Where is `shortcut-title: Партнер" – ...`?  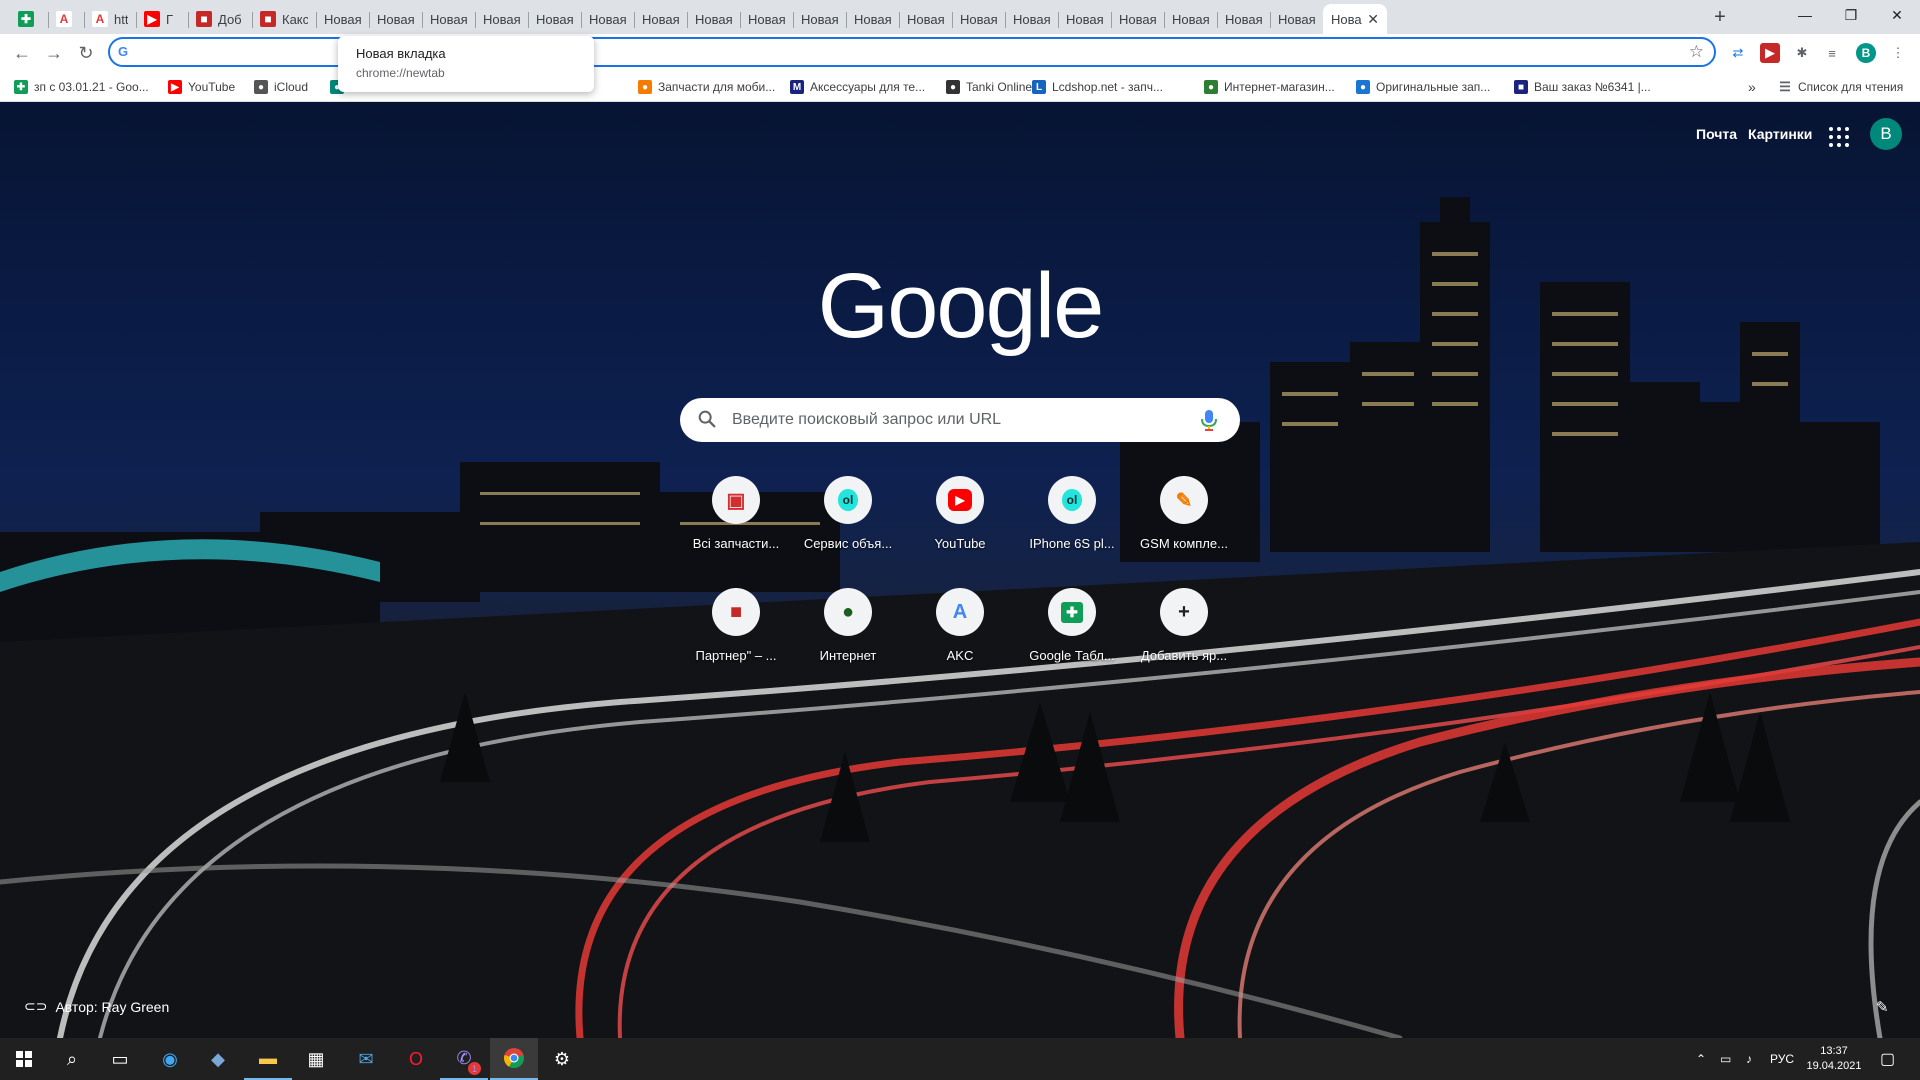 shortcut-title: Партнер" – ... is located at coordinates (736, 655).